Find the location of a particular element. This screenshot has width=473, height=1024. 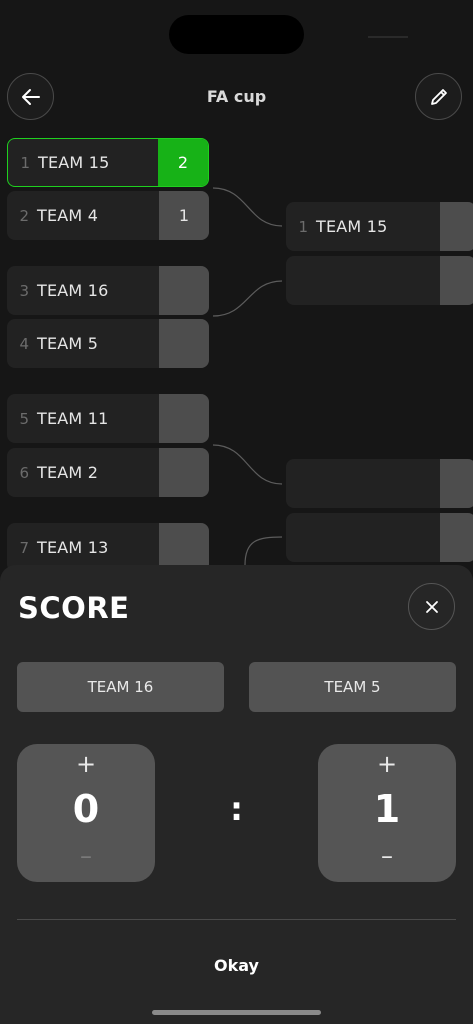

team-right-button: TEAM 5 is located at coordinates (352, 687).